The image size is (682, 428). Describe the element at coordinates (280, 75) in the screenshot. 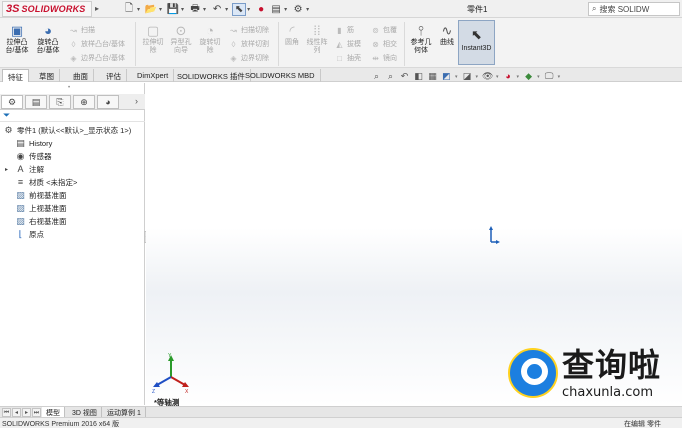

I see `tab-solidworks-mbd: SOLIDWORKS MBD` at that location.